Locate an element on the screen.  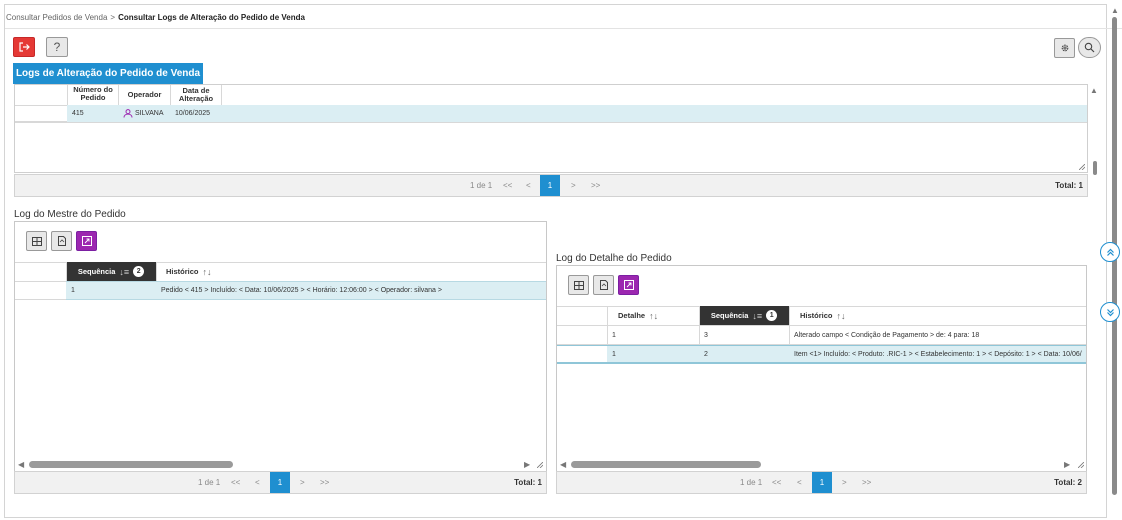
scroll-bottom-button is located at coordinates (1110, 312).